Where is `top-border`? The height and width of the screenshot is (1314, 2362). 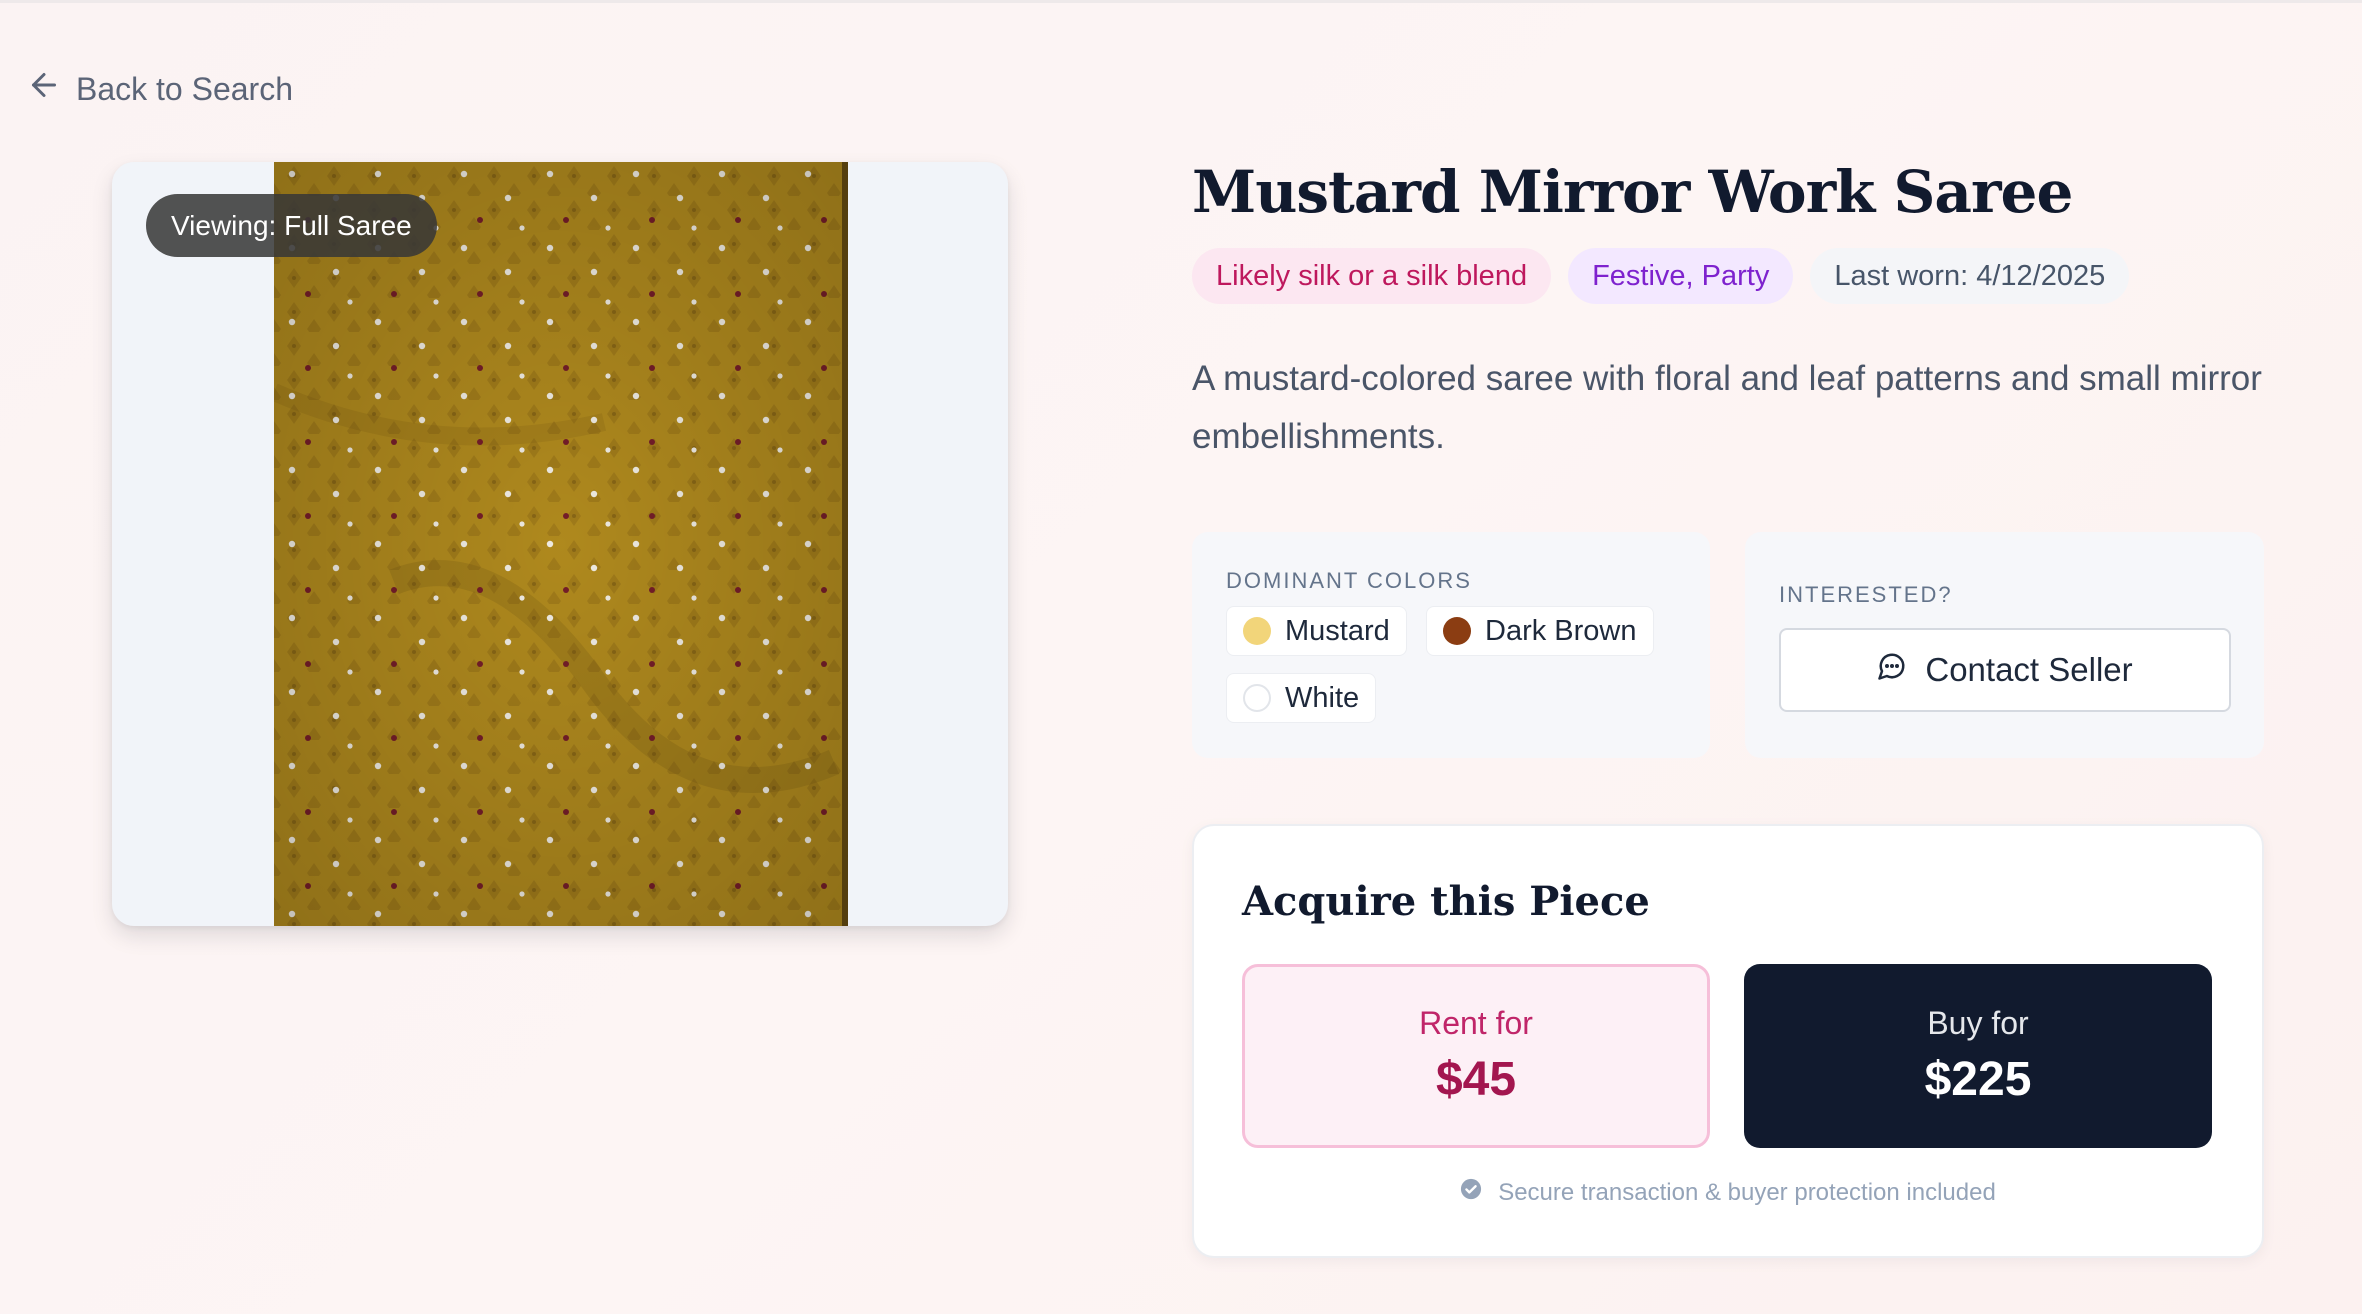 top-border is located at coordinates (1181, 1).